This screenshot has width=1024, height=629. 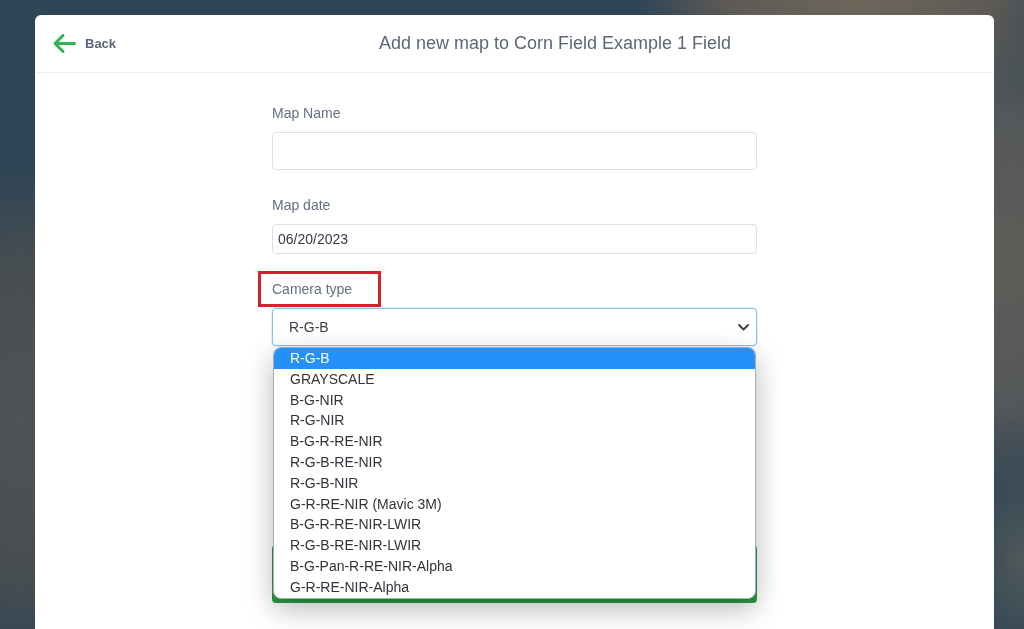 What do you see at coordinates (555, 43) in the screenshot?
I see `page-title: Add new map to Corn Field Example 1 Field` at bounding box center [555, 43].